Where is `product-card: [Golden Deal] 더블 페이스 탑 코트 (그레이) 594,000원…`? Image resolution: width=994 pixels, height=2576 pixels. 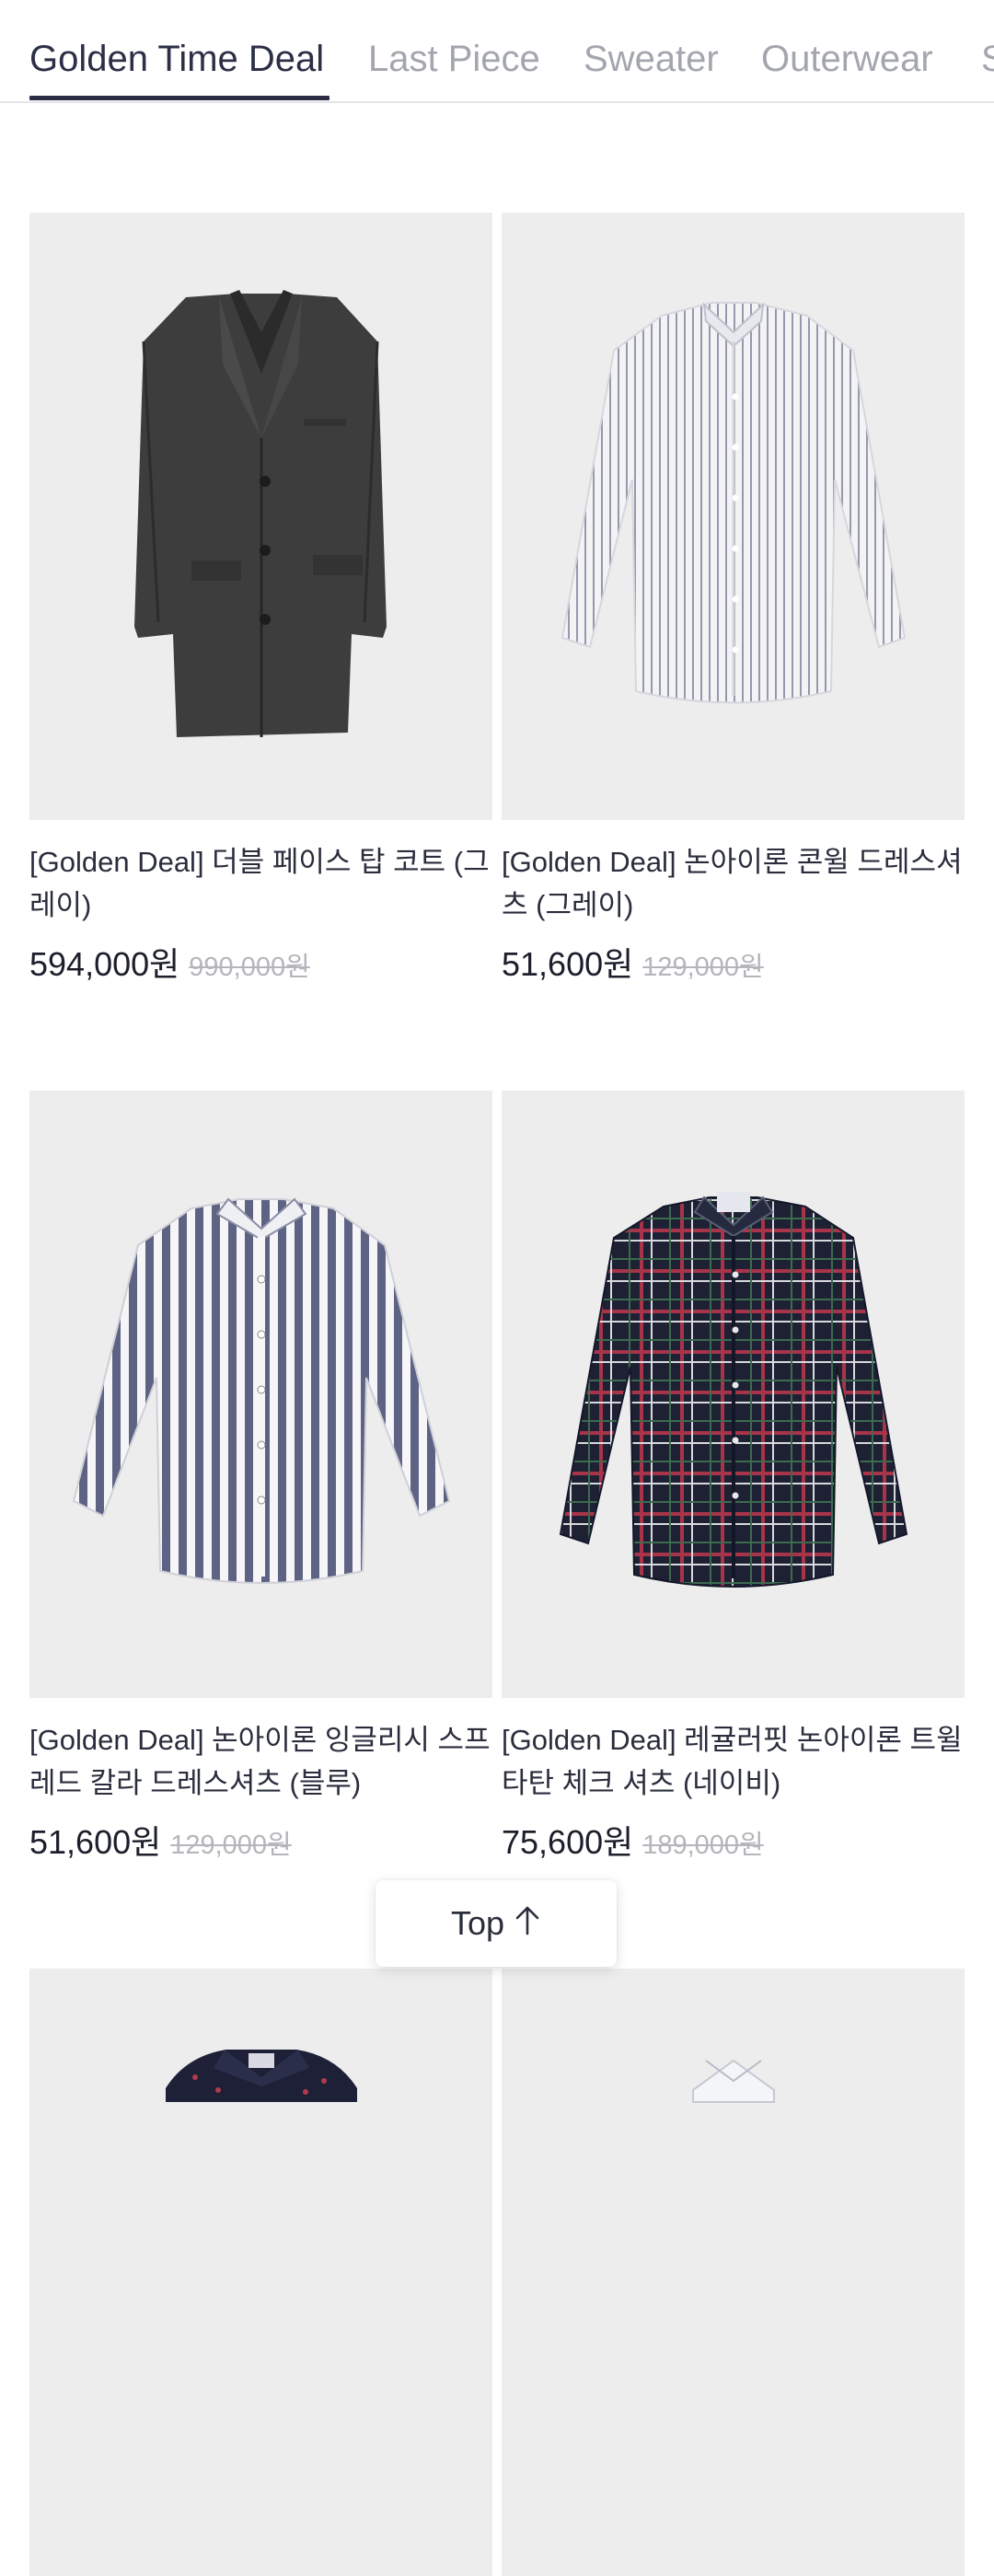 product-card: [Golden Deal] 더블 페이스 탑 코트 (그레이) 594,000원… is located at coordinates (260, 600).